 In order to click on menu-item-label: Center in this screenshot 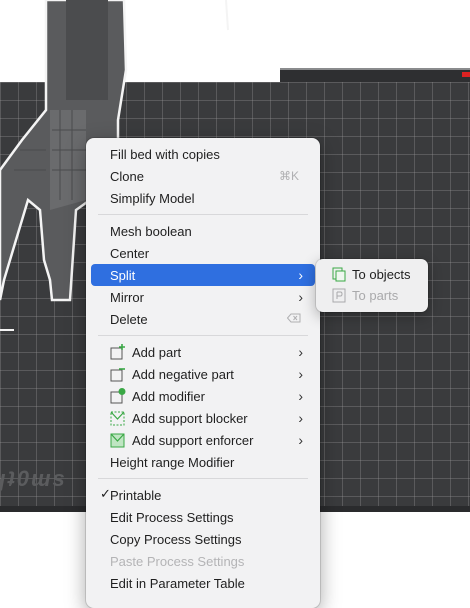, I will do `click(130, 253)`.